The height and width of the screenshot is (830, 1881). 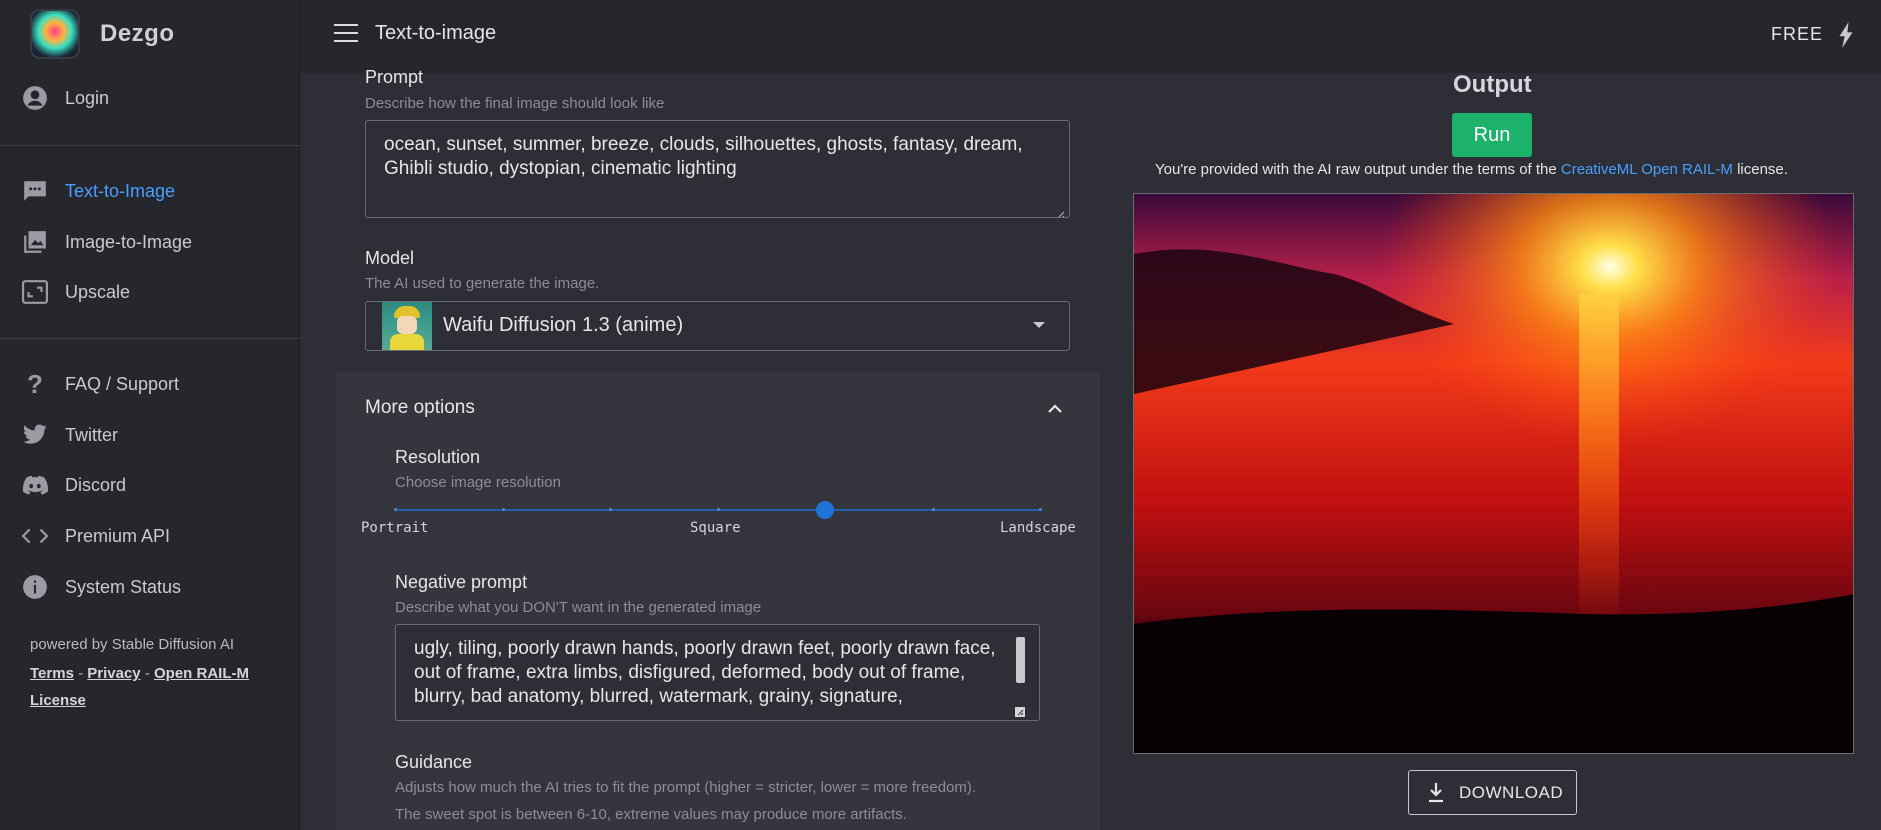 What do you see at coordinates (35, 383) in the screenshot?
I see `question-icon: ?` at bounding box center [35, 383].